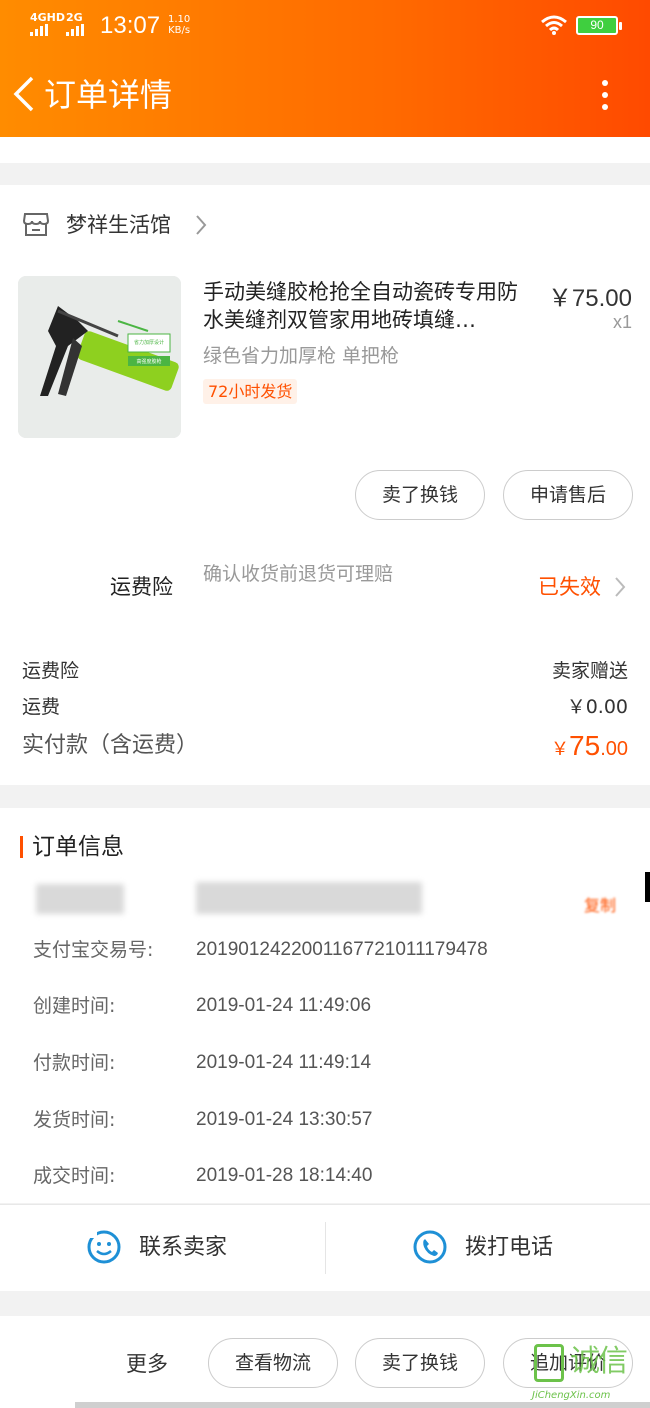 Image resolution: width=650 pixels, height=1408 pixels. I want to click on shop-name: 梦祥生活馆, so click(118, 225).